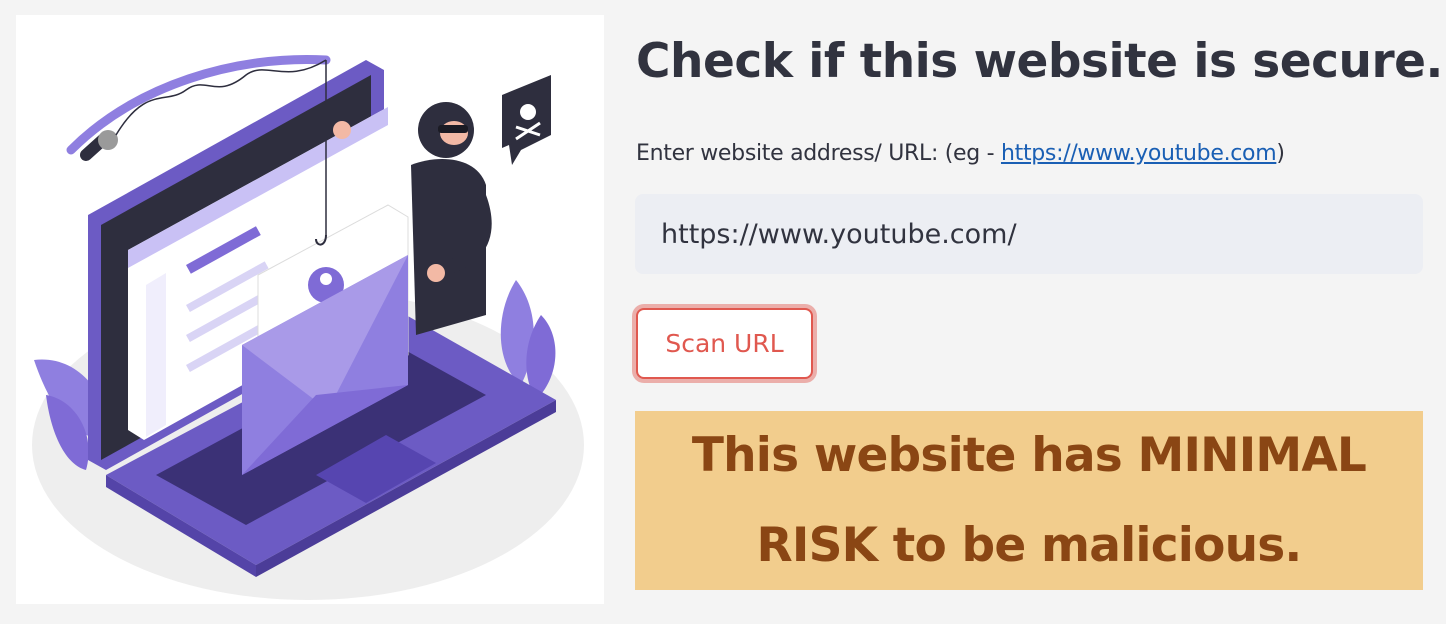 This screenshot has width=1446, height=624. I want to click on example-url-link: https://www.youtube.com, so click(1139, 153).